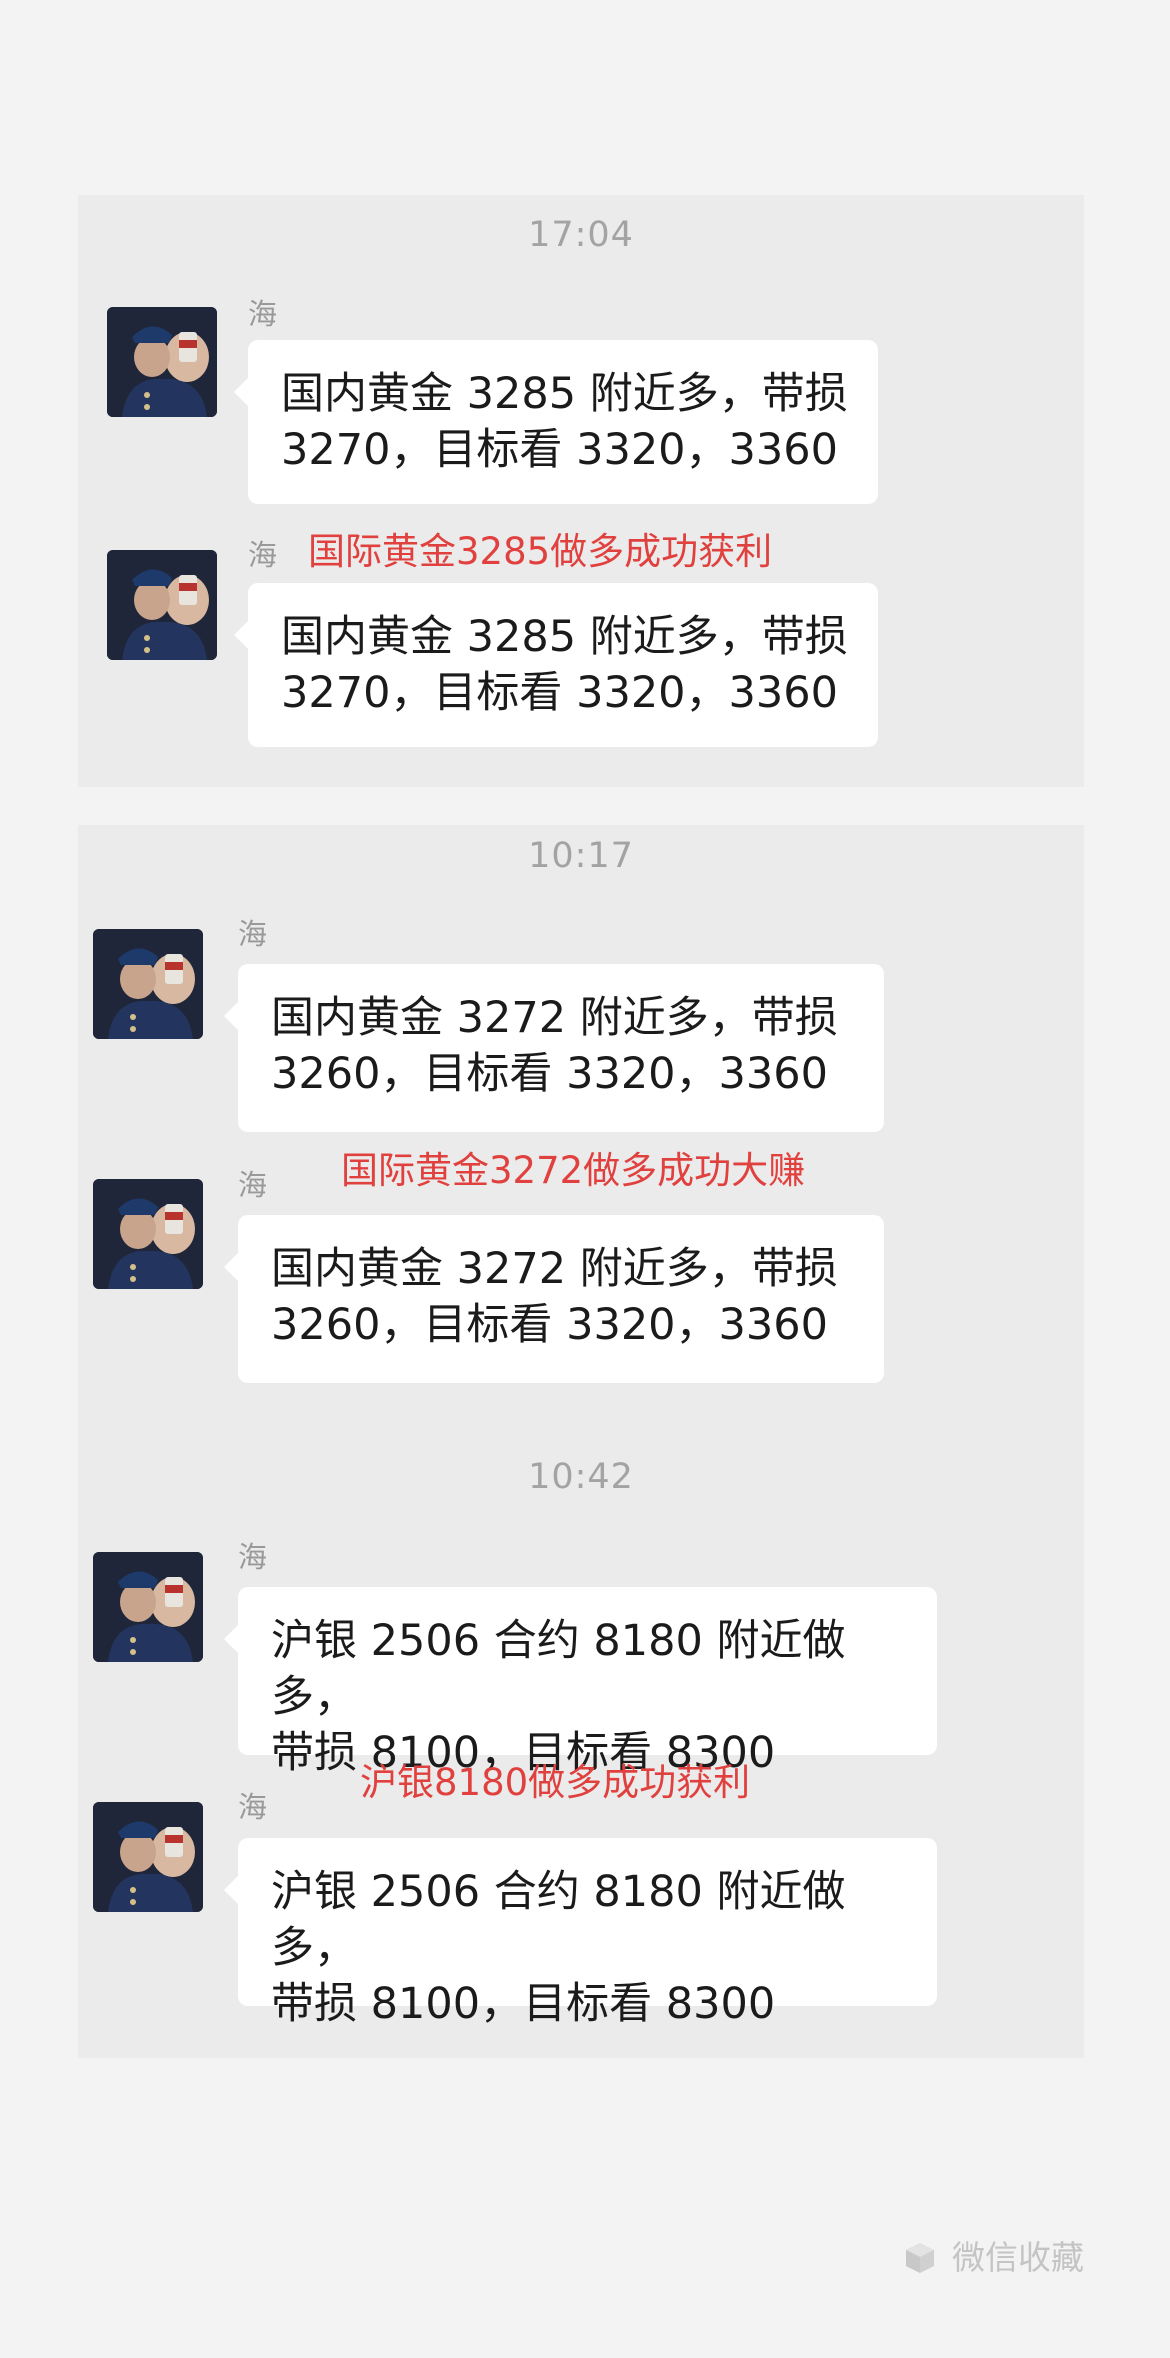 The image size is (1170, 2358). I want to click on cube-icon, so click(920, 2258).